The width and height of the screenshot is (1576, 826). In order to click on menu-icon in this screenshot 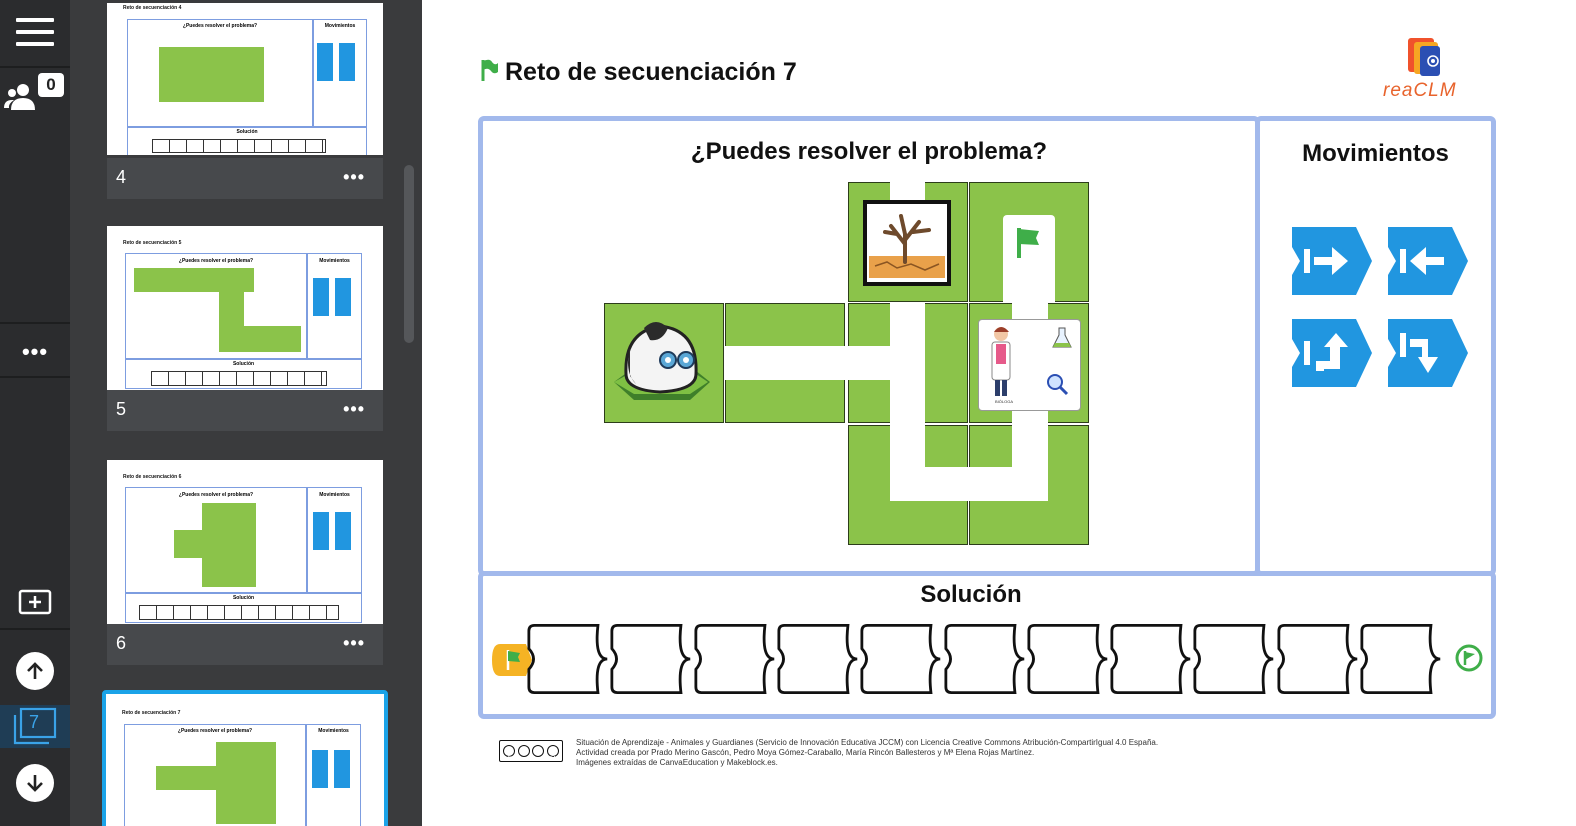, I will do `click(35, 32)`.